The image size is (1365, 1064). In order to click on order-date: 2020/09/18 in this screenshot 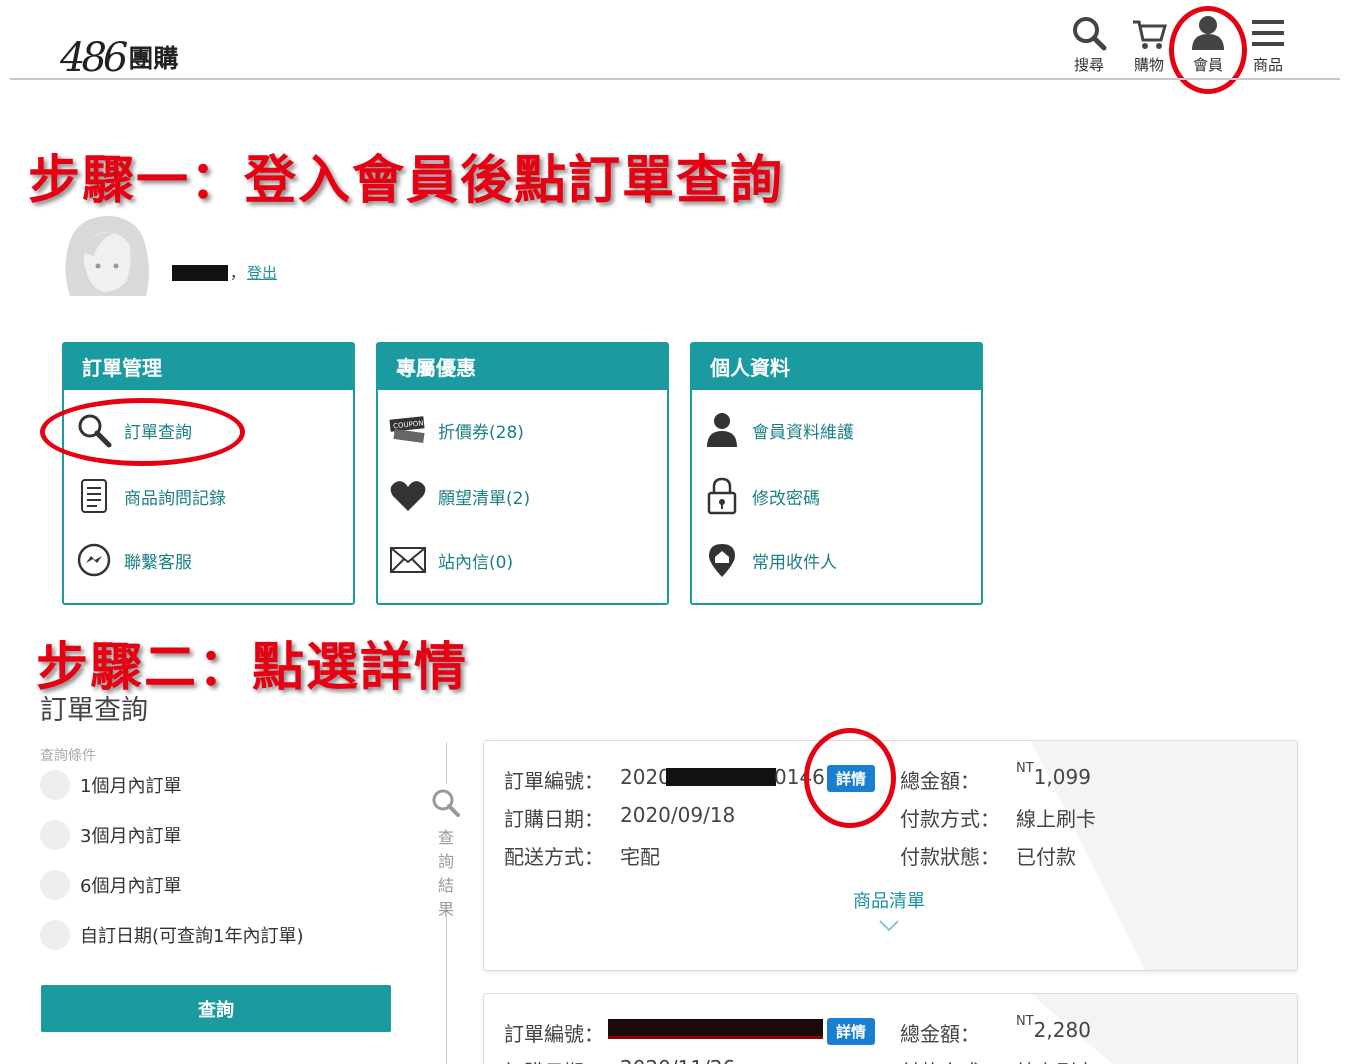, I will do `click(678, 815)`.